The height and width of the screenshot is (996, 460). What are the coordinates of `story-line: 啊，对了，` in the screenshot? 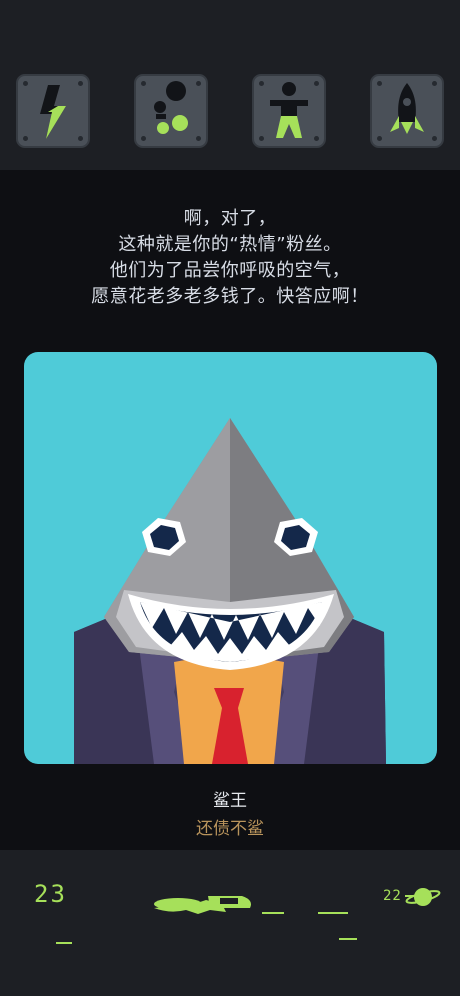 It's located at (230, 218).